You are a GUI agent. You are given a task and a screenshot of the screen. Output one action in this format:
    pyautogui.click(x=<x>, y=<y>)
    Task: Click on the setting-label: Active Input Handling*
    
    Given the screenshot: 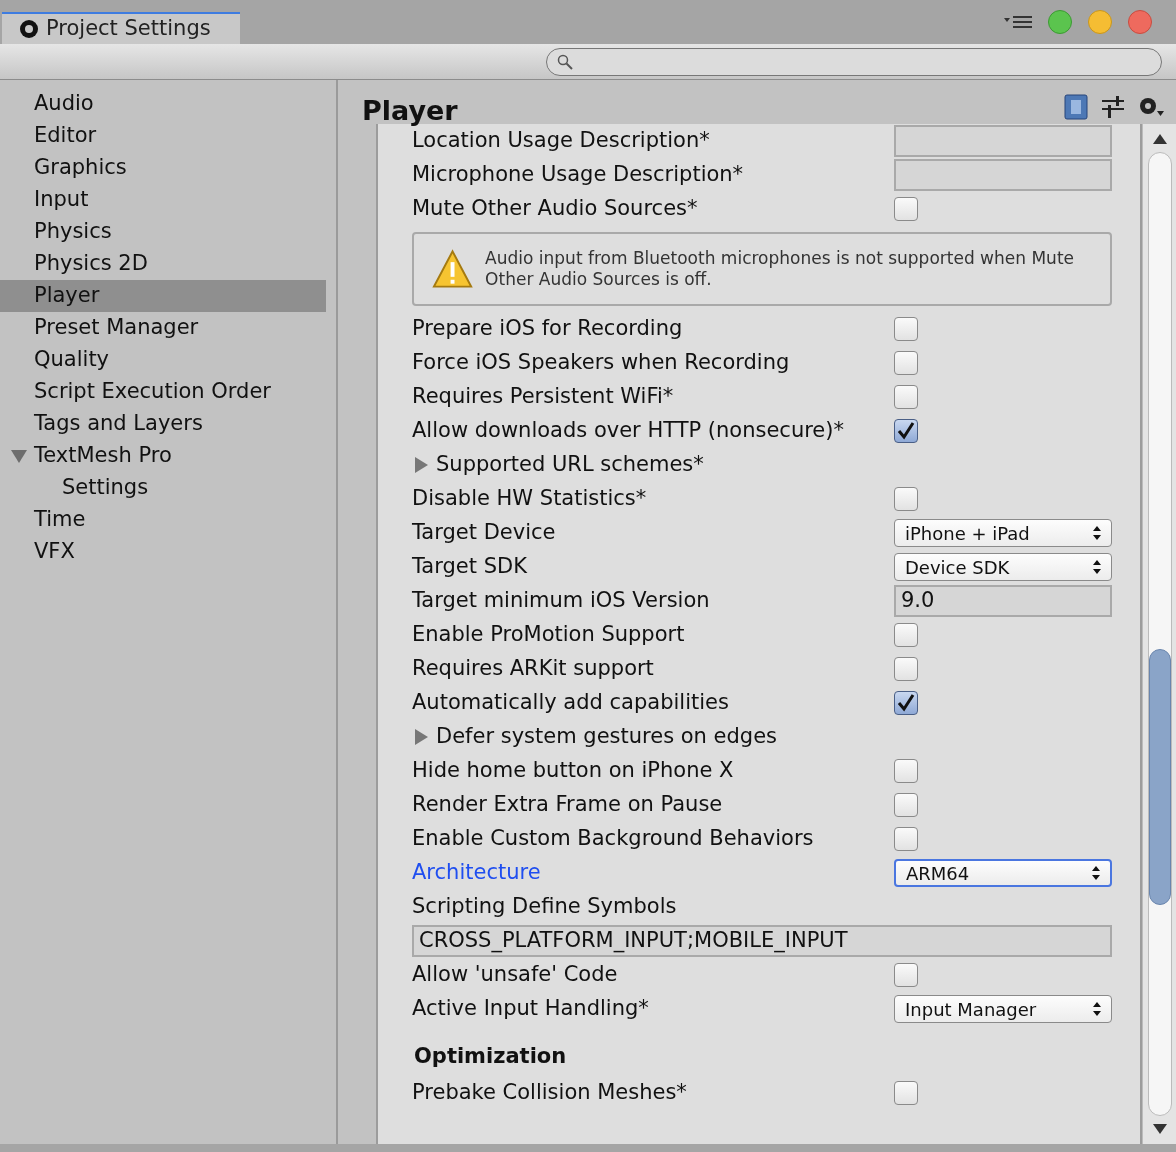 What is the action you would take?
    pyautogui.click(x=530, y=1009)
    